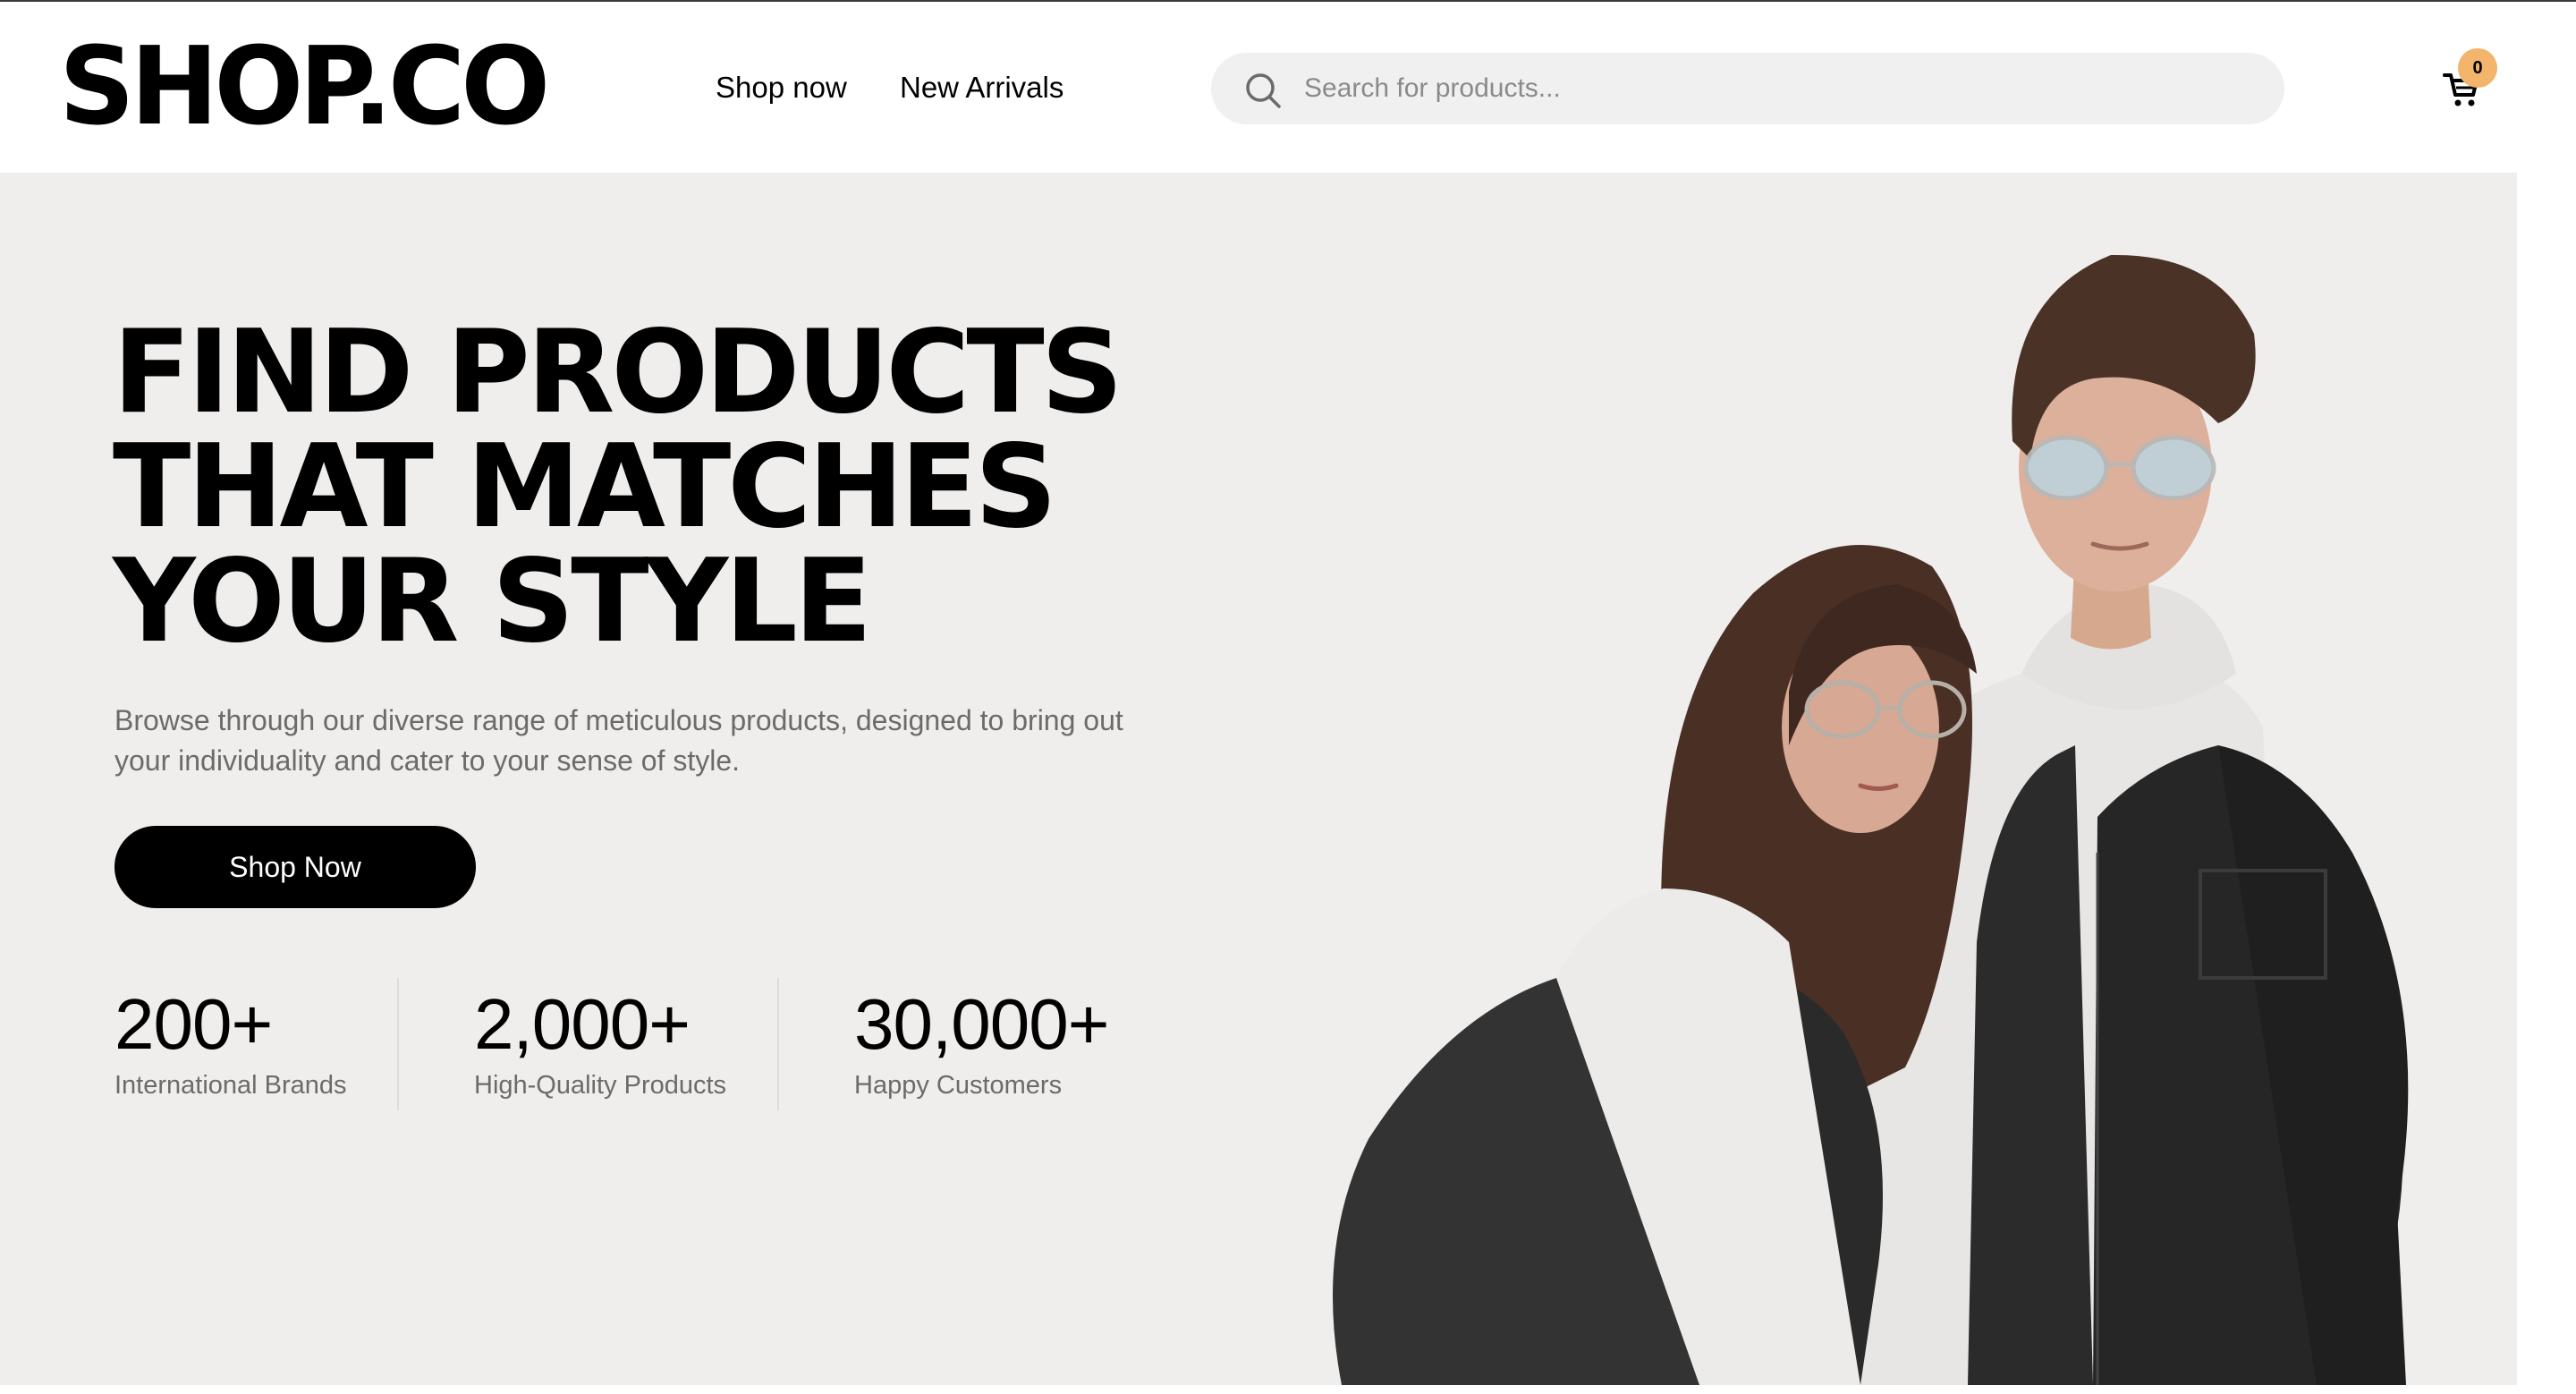 This screenshot has width=2576, height=1394. I want to click on logo: SHOP.CO, so click(304, 87).